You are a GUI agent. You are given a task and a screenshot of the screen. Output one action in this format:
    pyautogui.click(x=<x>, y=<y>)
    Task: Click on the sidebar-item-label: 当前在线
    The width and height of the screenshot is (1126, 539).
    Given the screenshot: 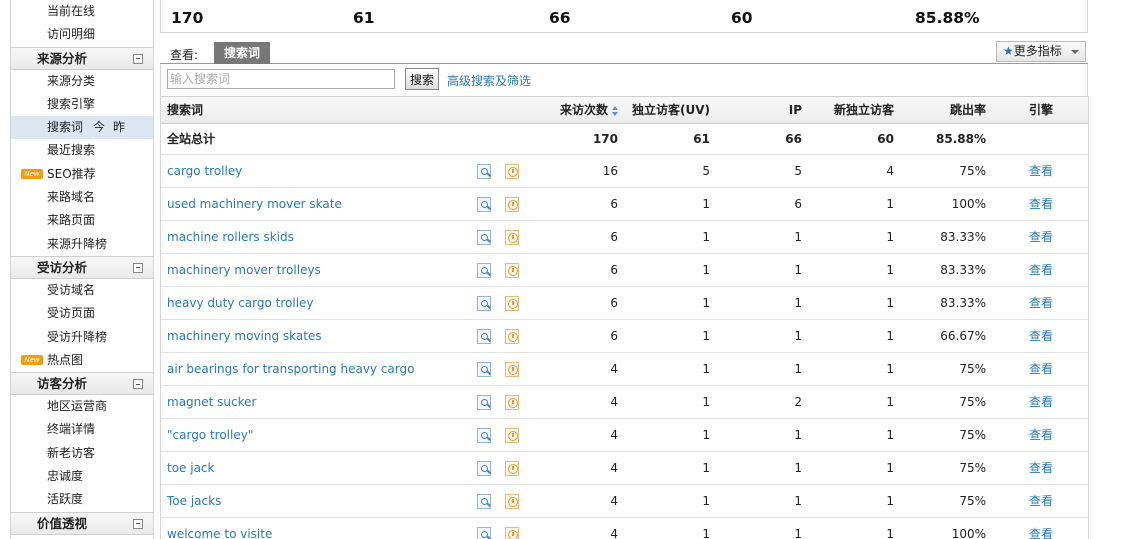 What is the action you would take?
    pyautogui.click(x=71, y=11)
    